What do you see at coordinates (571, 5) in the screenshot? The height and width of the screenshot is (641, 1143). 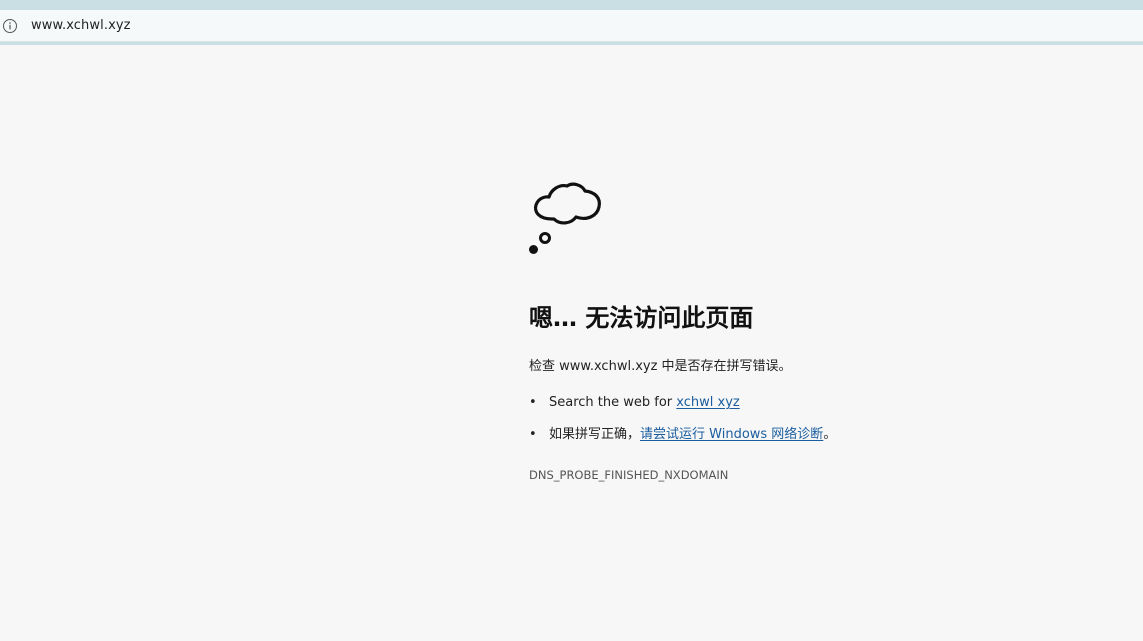 I see `browser-top-strip` at bounding box center [571, 5].